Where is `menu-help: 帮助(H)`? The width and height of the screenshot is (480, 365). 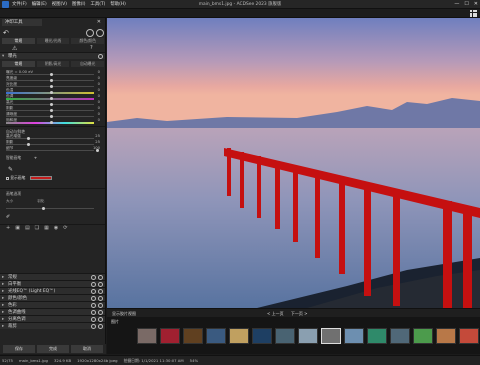 menu-help: 帮助(H) is located at coordinates (118, 4).